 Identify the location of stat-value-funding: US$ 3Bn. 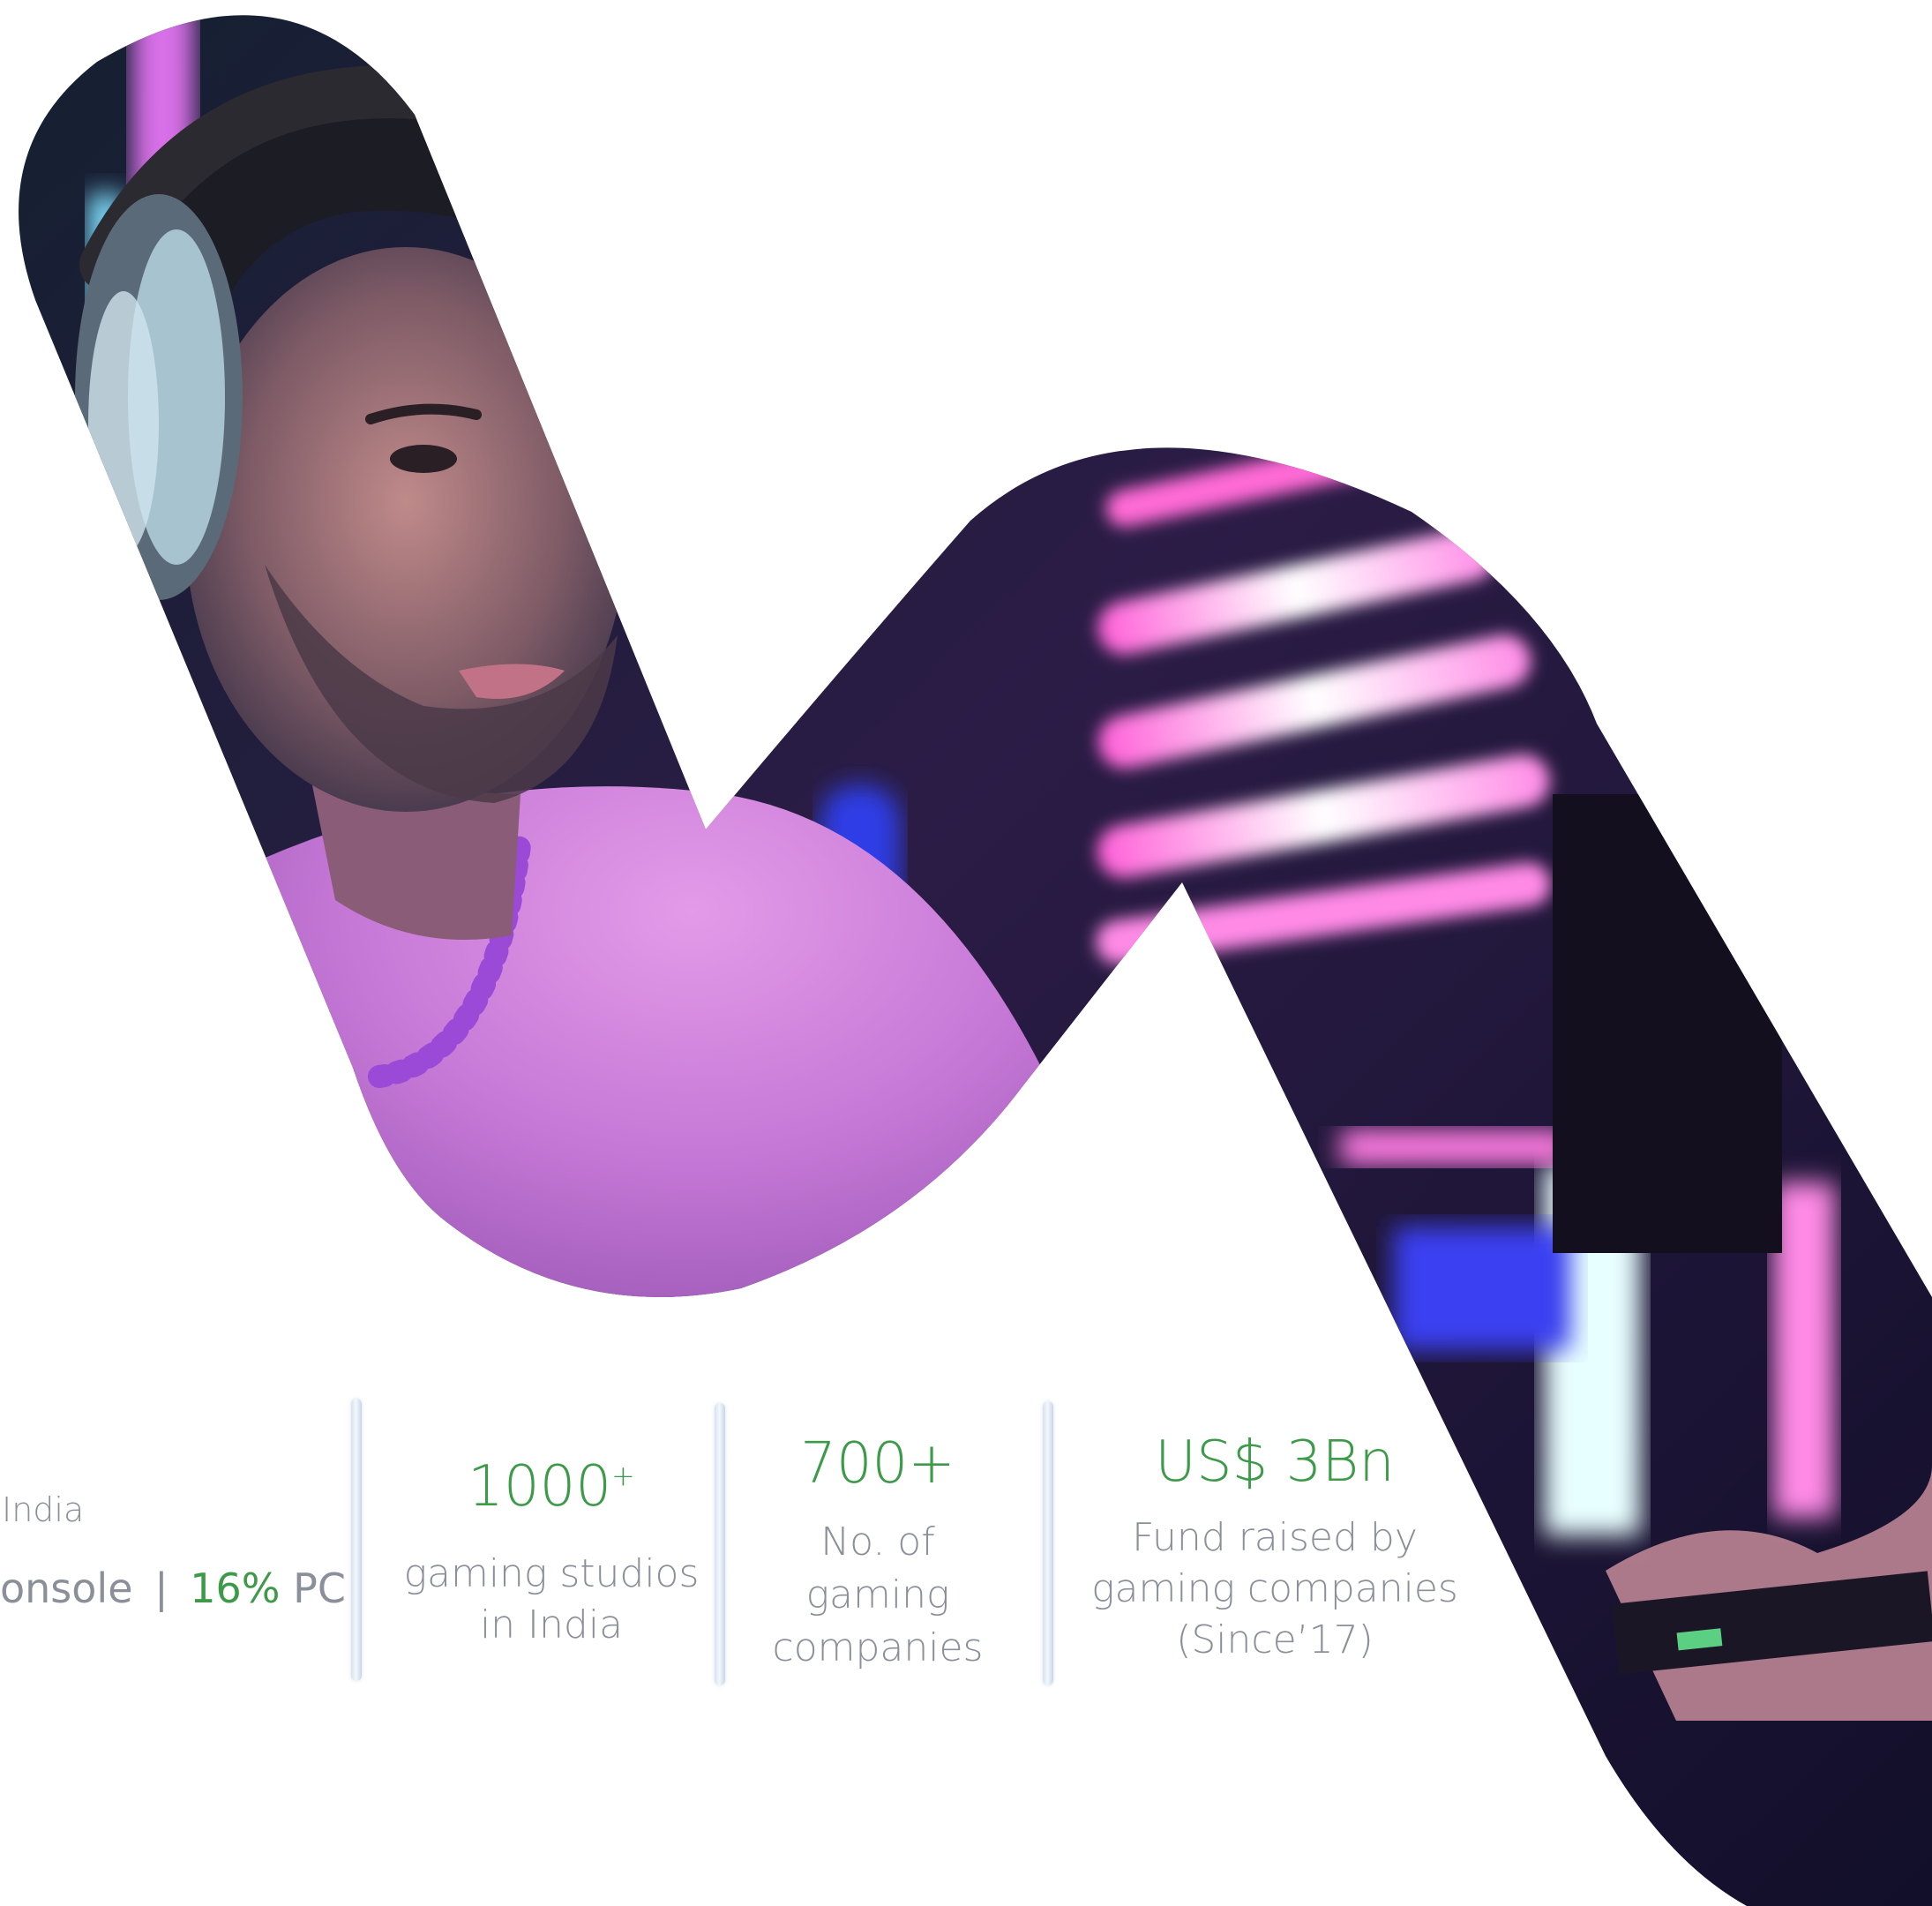
(1275, 1462).